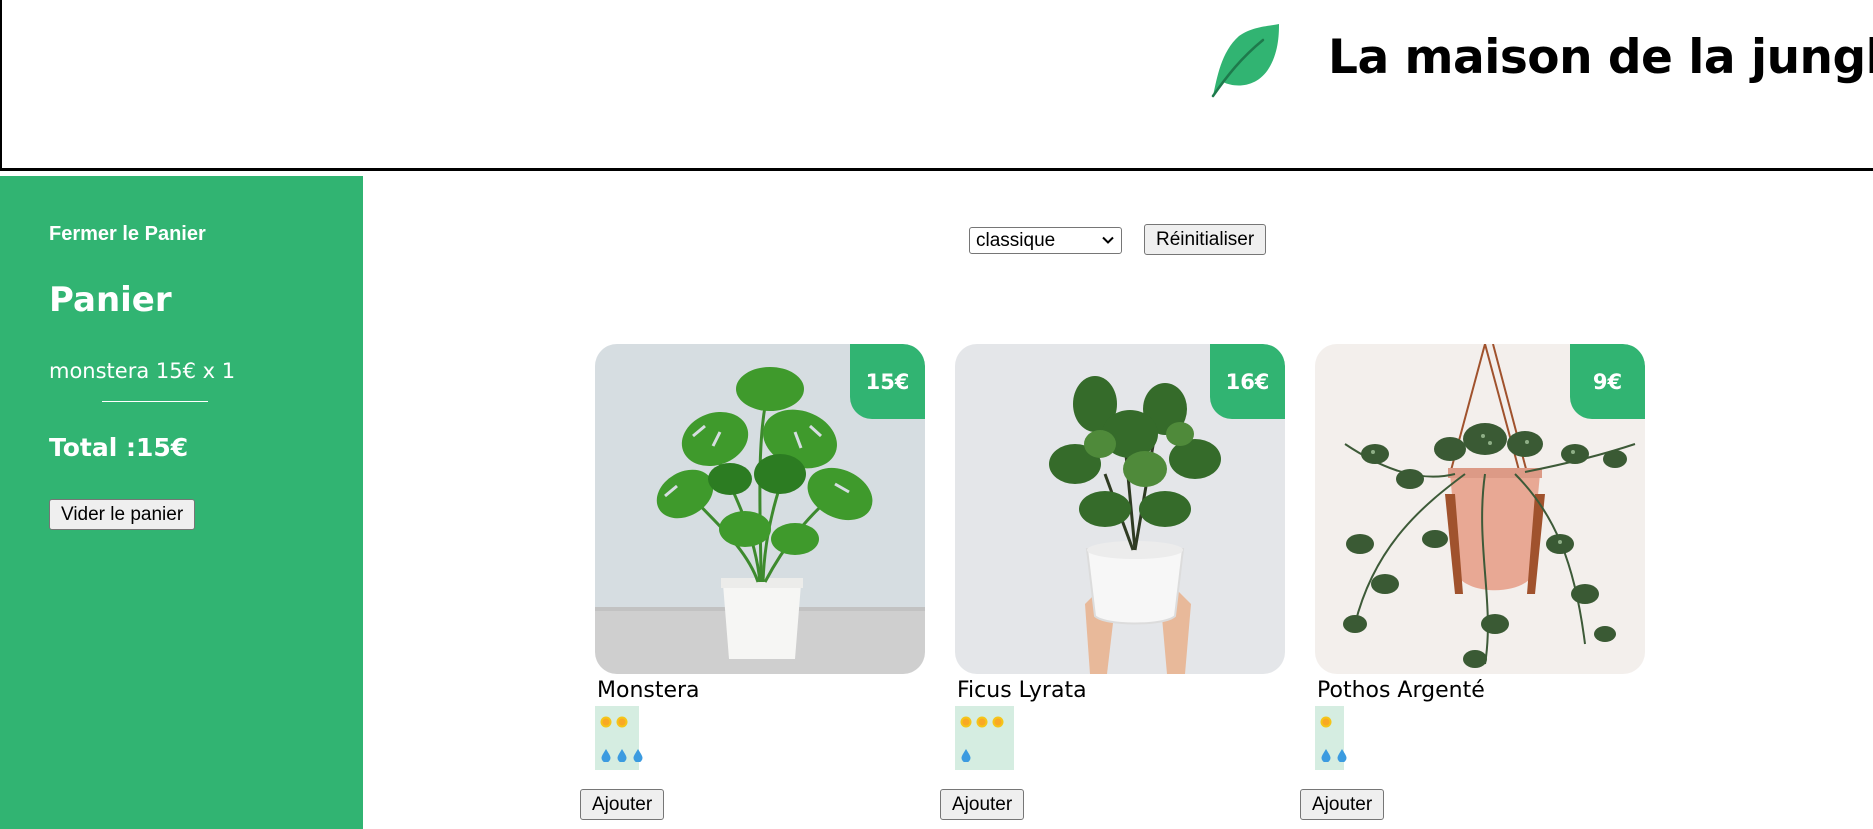  I want to click on price-badge: 15€, so click(887, 381).